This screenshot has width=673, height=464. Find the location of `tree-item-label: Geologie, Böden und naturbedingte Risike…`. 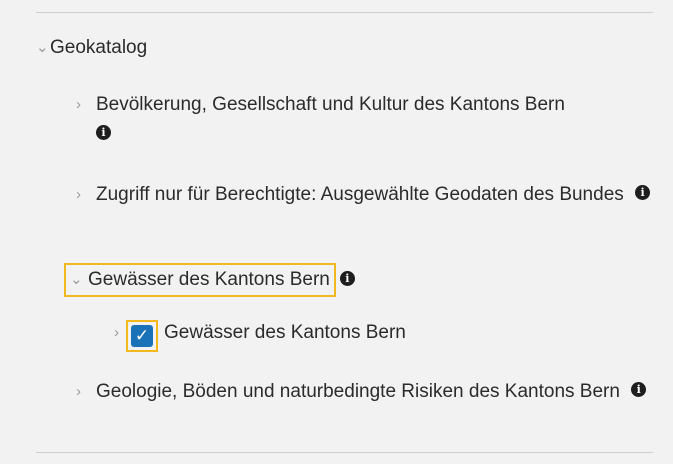

tree-item-label: Geologie, Böden und naturbedingte Risike… is located at coordinates (358, 391).